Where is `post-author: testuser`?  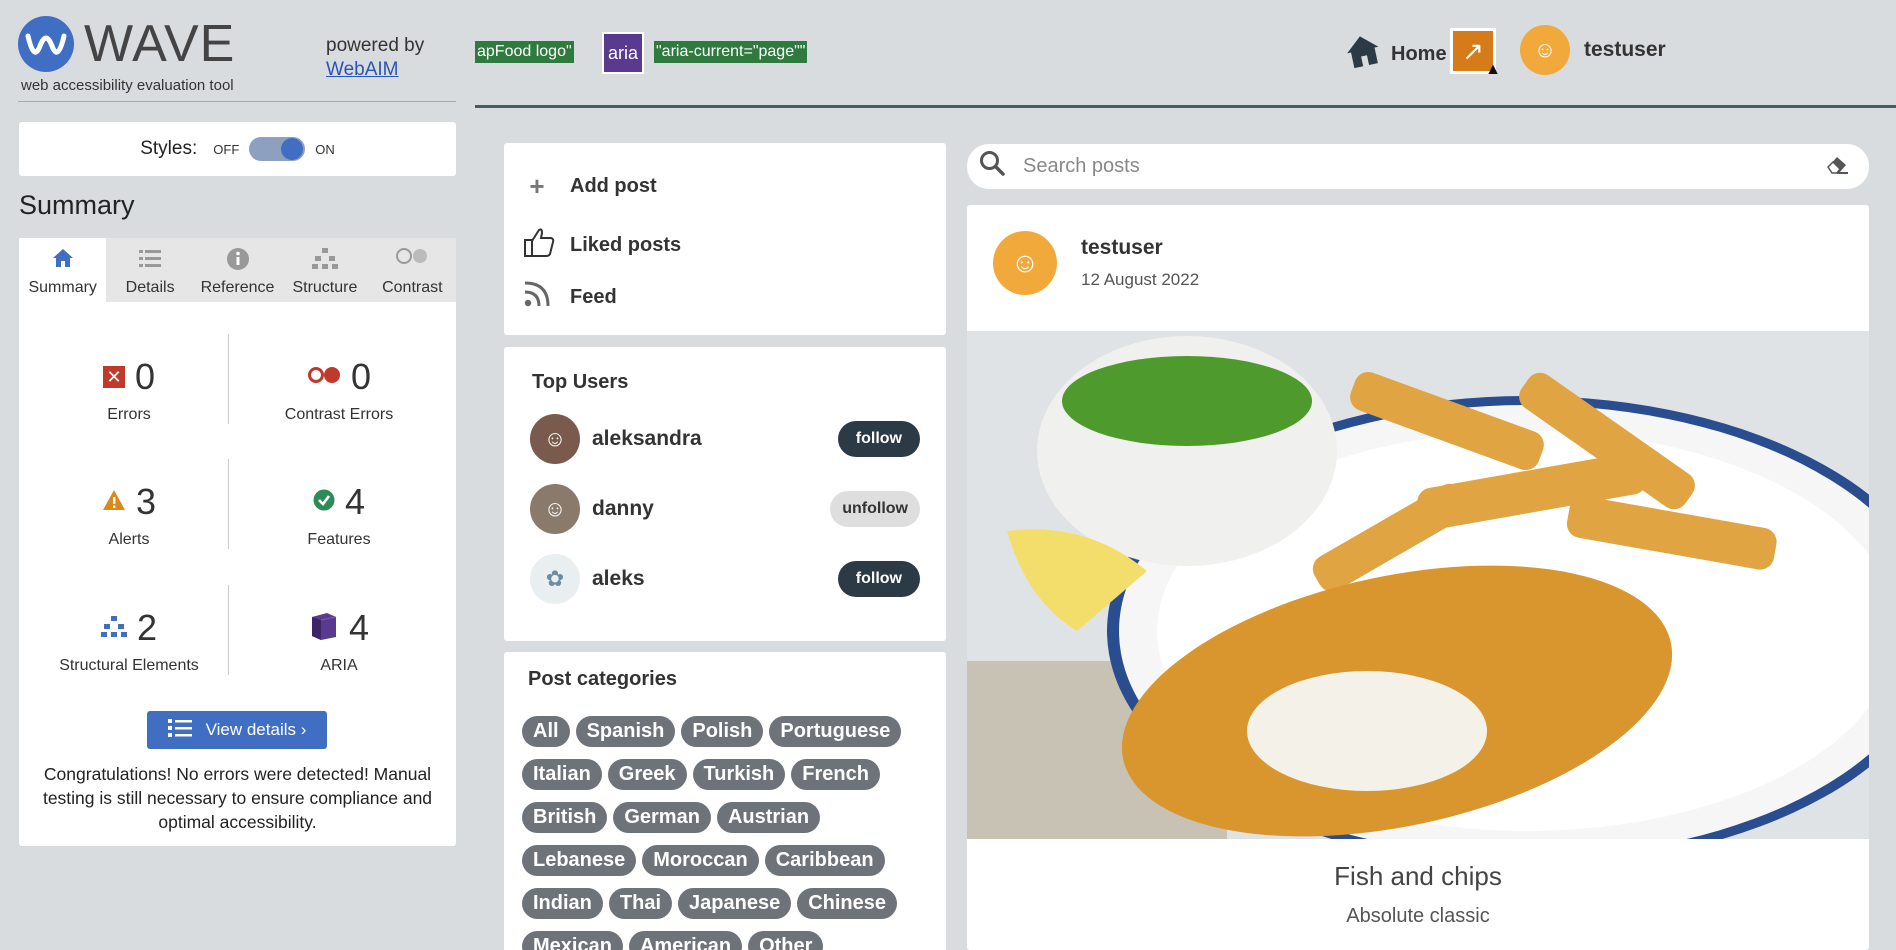
post-author: testuser is located at coordinates (1140, 248).